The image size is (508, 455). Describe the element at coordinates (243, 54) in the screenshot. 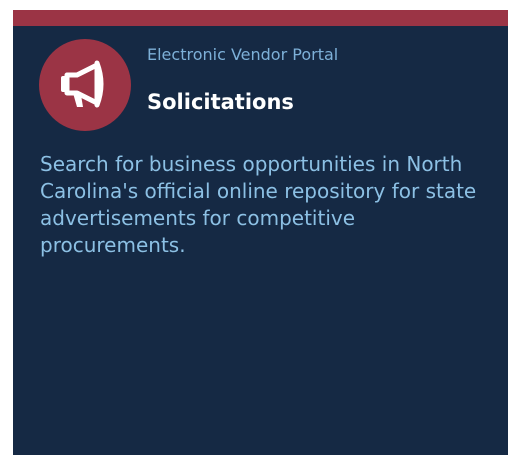

I see `portal-label: Electronic Vendor Portal` at that location.